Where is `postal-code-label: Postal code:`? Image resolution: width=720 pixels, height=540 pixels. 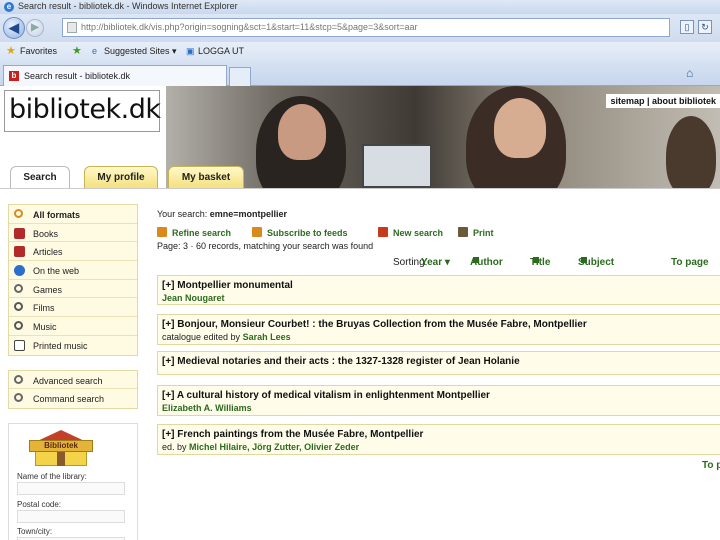
postal-code-label: Postal code: is located at coordinates (39, 504).